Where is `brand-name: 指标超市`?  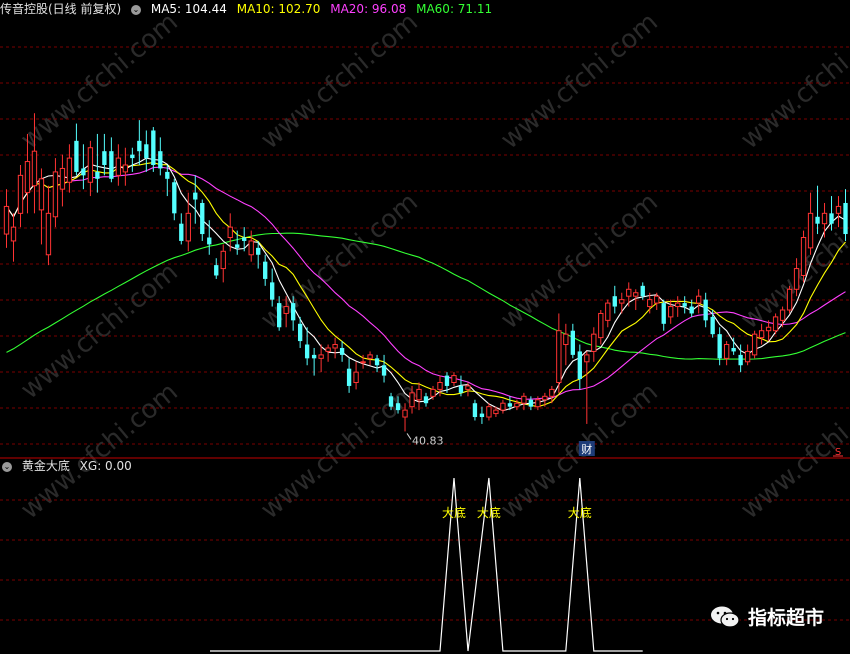
brand-name: 指标超市 is located at coordinates (785, 618).